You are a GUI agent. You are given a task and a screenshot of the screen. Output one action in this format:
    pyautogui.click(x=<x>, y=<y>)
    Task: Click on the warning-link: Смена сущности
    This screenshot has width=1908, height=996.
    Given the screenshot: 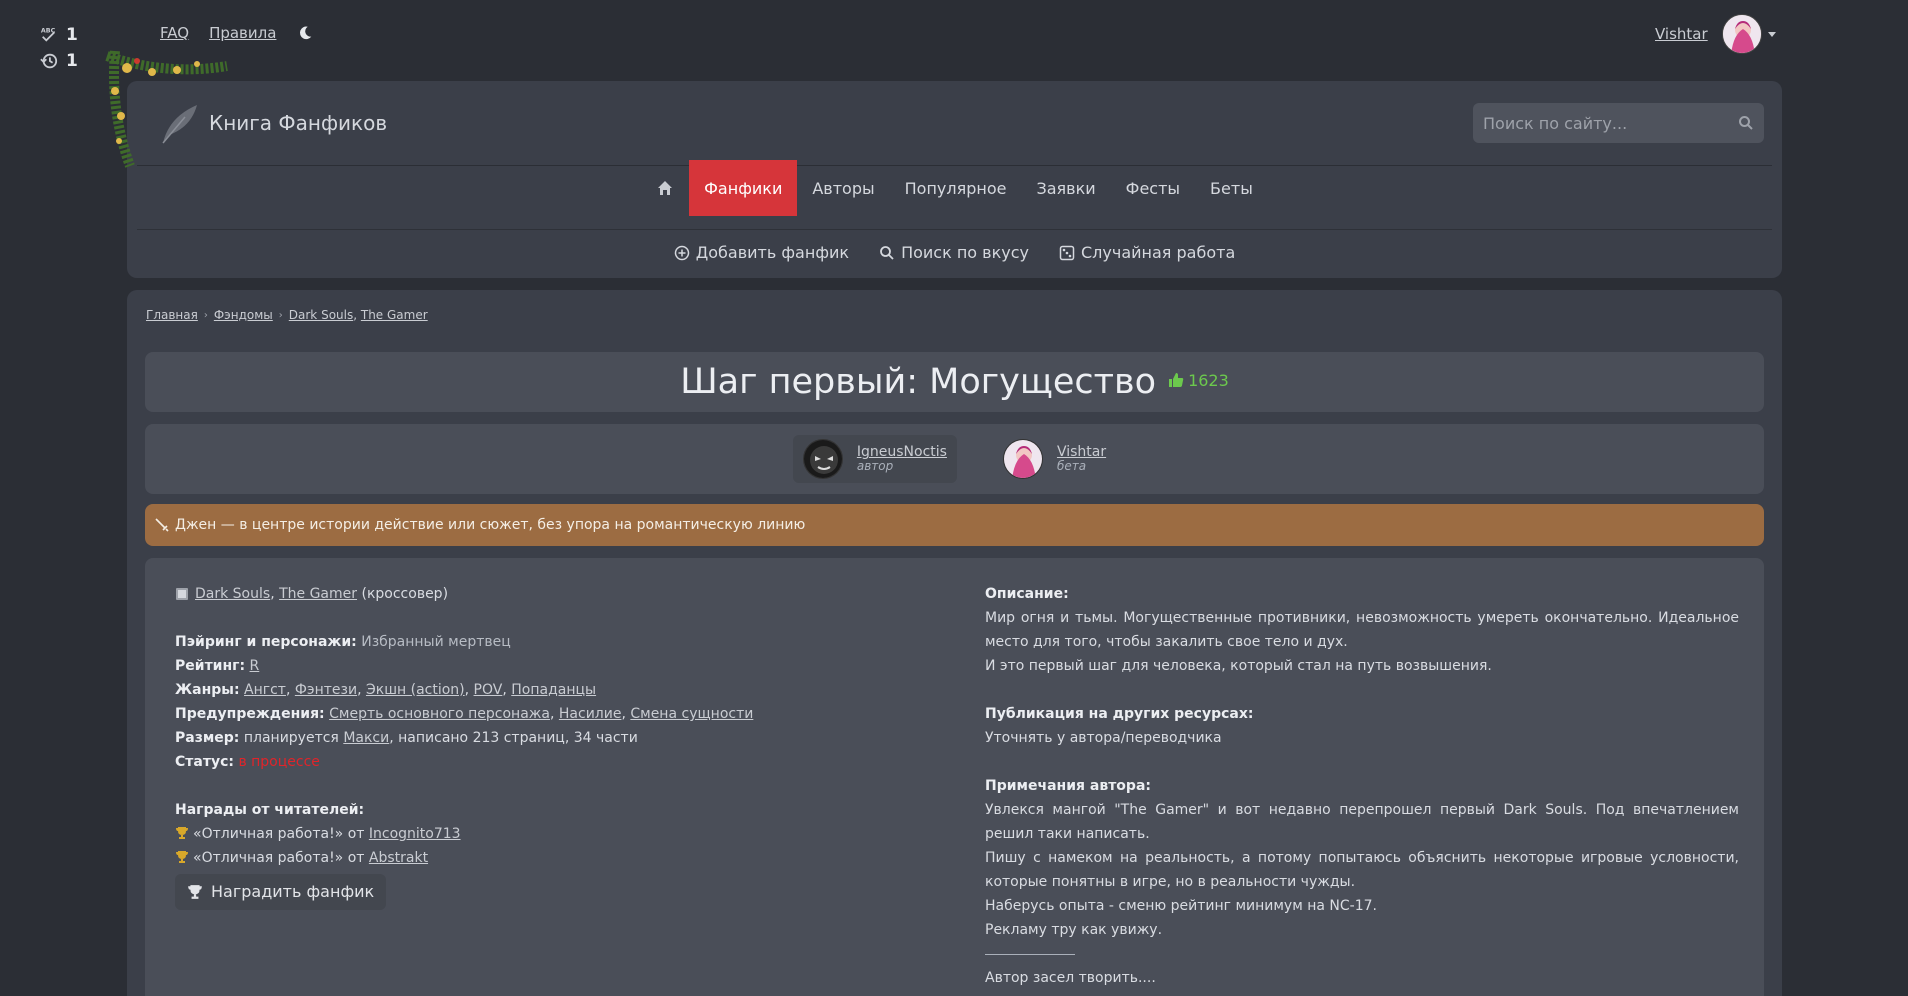 What is the action you would take?
    pyautogui.click(x=691, y=714)
    